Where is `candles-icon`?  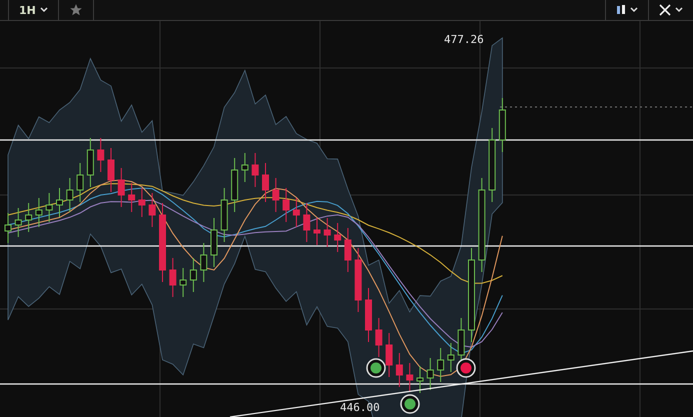
candles-icon is located at coordinates (621, 10).